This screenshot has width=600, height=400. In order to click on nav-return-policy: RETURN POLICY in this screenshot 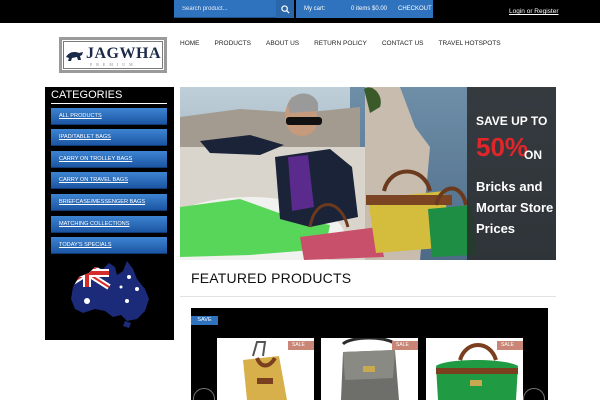, I will do `click(340, 45)`.